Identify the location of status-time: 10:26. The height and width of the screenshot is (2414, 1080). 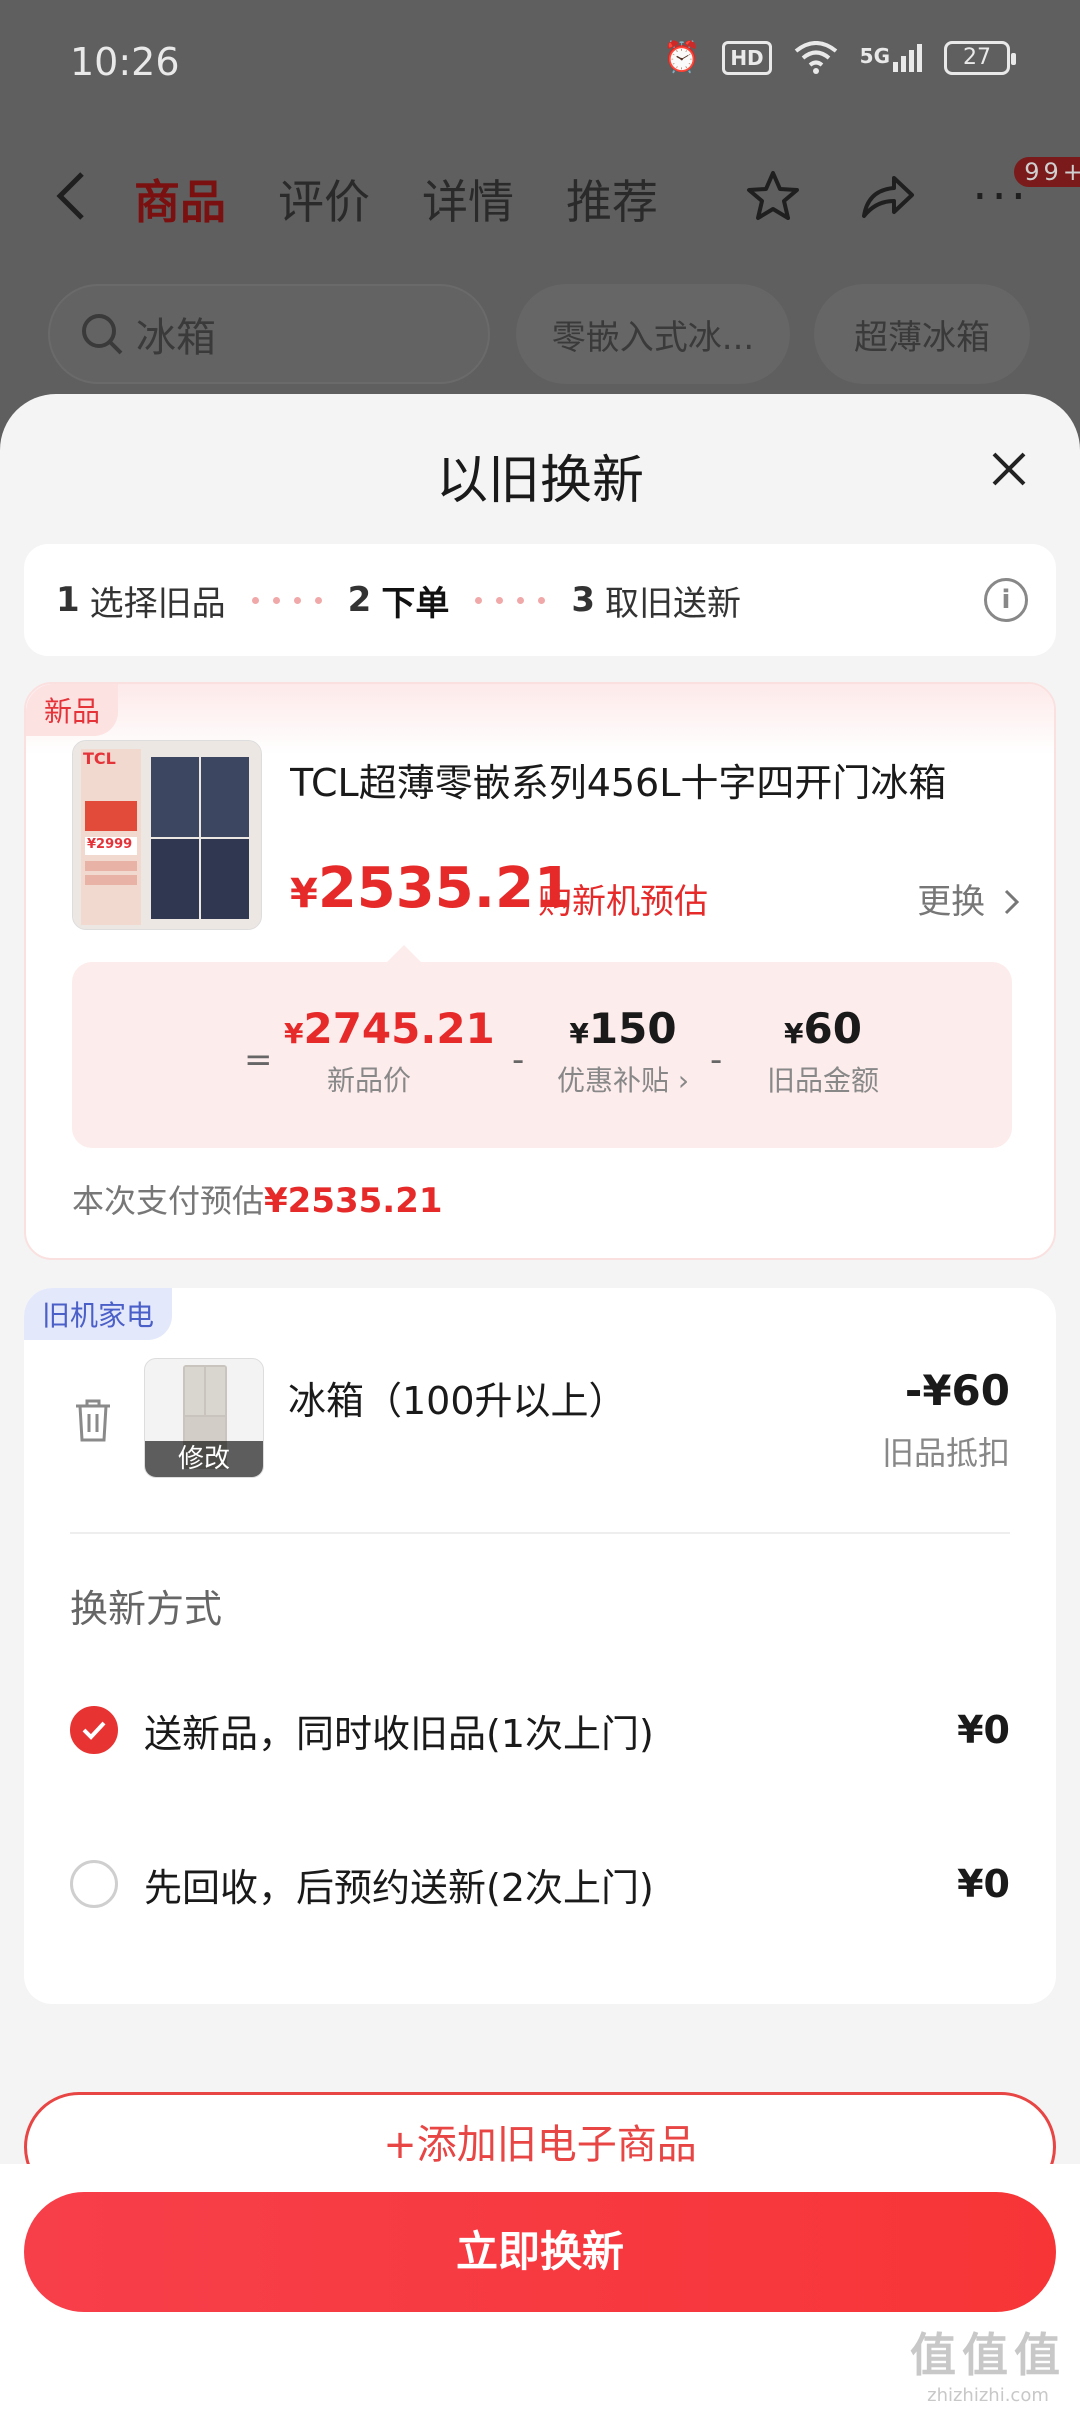
(125, 62).